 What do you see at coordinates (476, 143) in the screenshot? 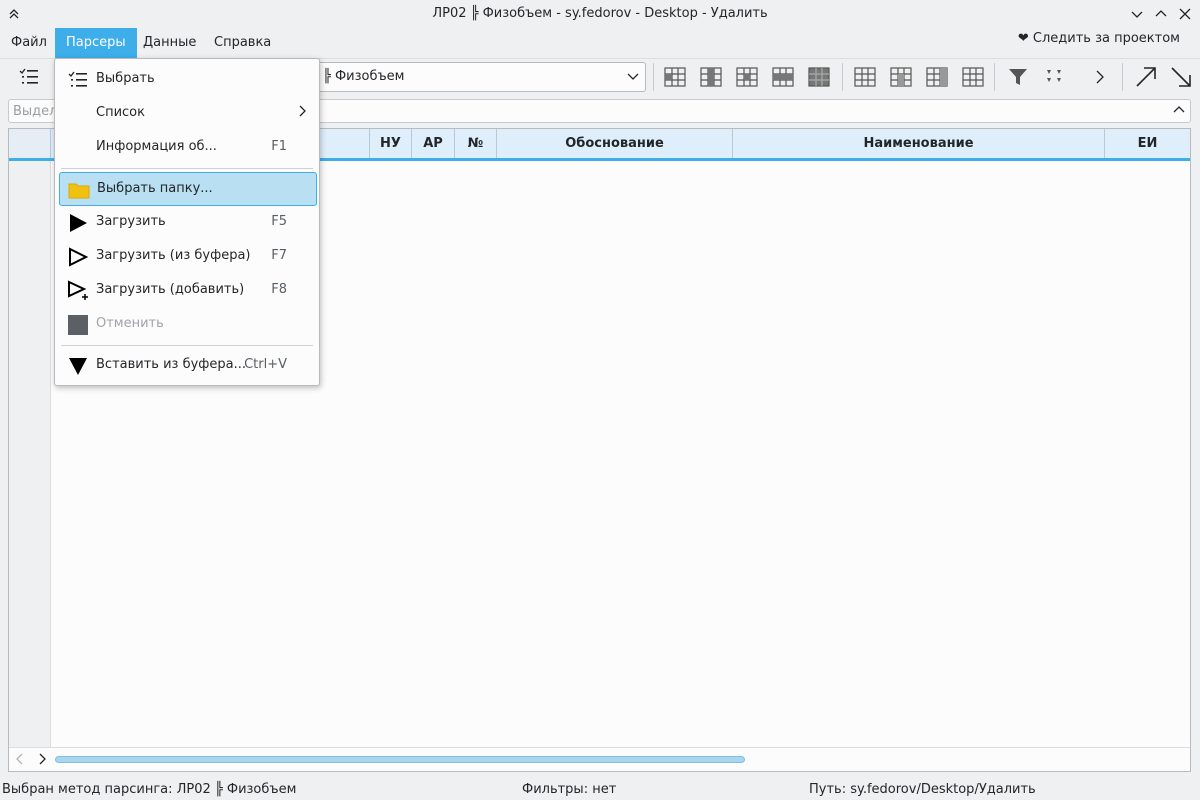
I see `column-header-number: №` at bounding box center [476, 143].